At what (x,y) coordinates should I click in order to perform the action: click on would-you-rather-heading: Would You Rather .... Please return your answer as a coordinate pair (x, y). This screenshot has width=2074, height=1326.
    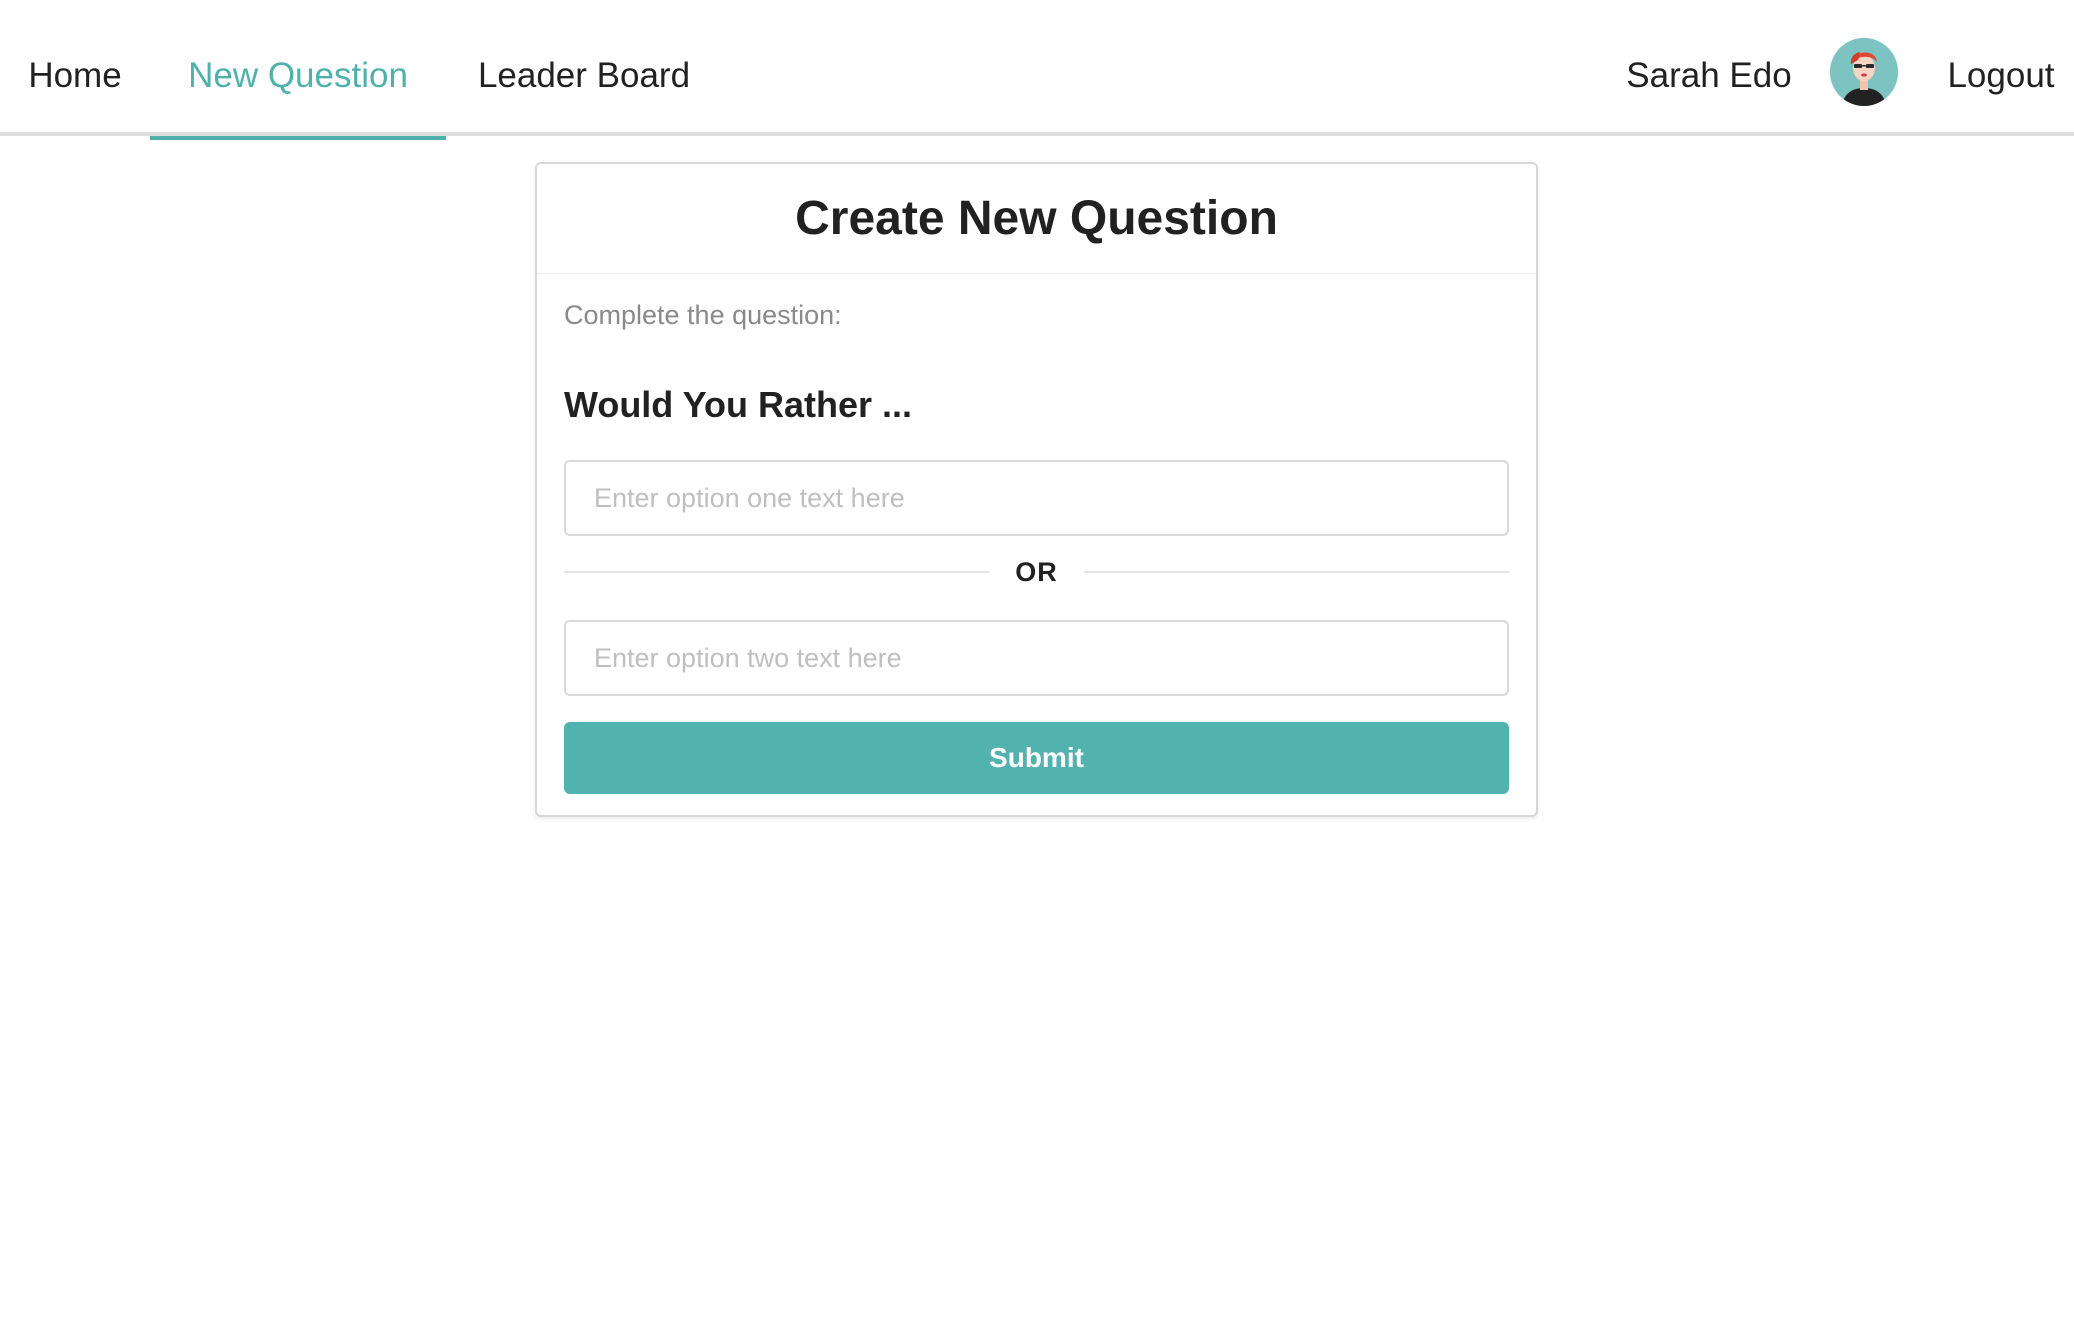
    Looking at the image, I should click on (738, 404).